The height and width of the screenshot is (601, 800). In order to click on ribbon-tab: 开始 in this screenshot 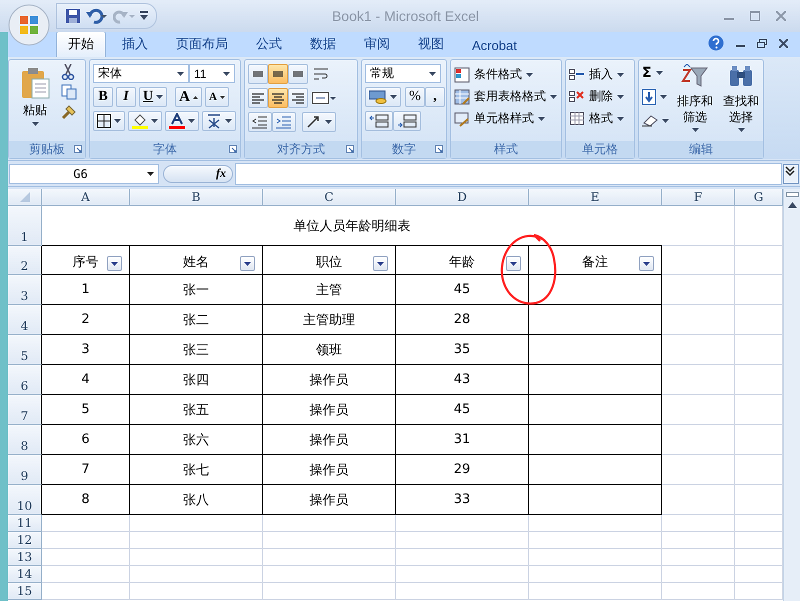, I will do `click(81, 44)`.